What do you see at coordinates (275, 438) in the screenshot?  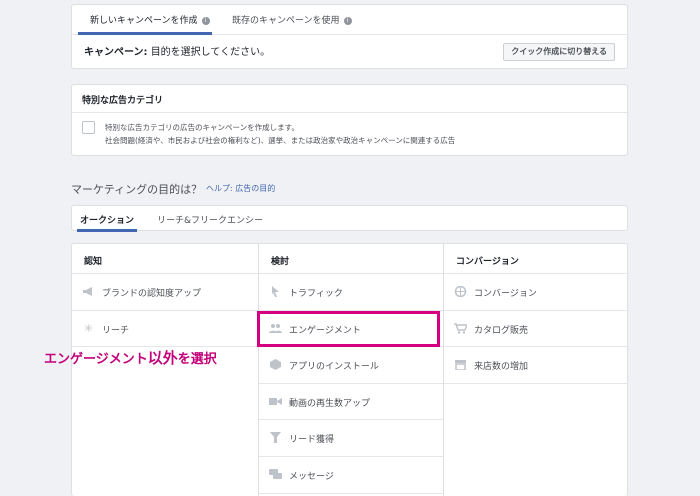 I see `funnel-icon` at bounding box center [275, 438].